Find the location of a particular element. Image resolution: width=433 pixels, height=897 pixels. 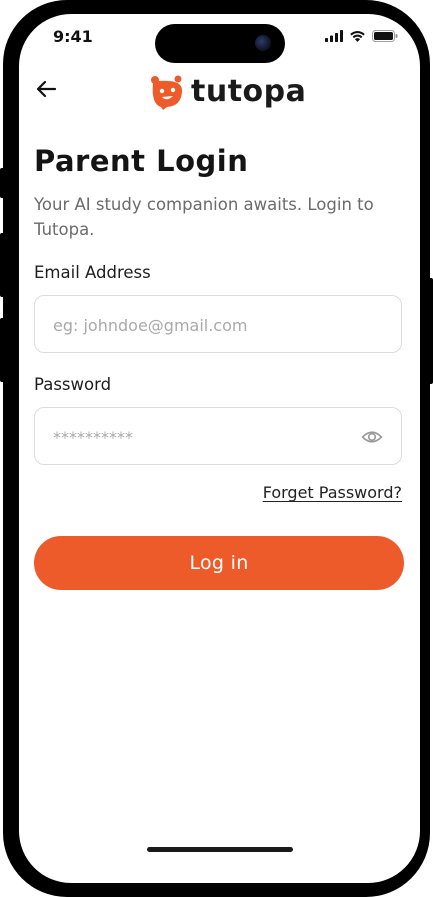

login-button: Log in is located at coordinates (219, 563).